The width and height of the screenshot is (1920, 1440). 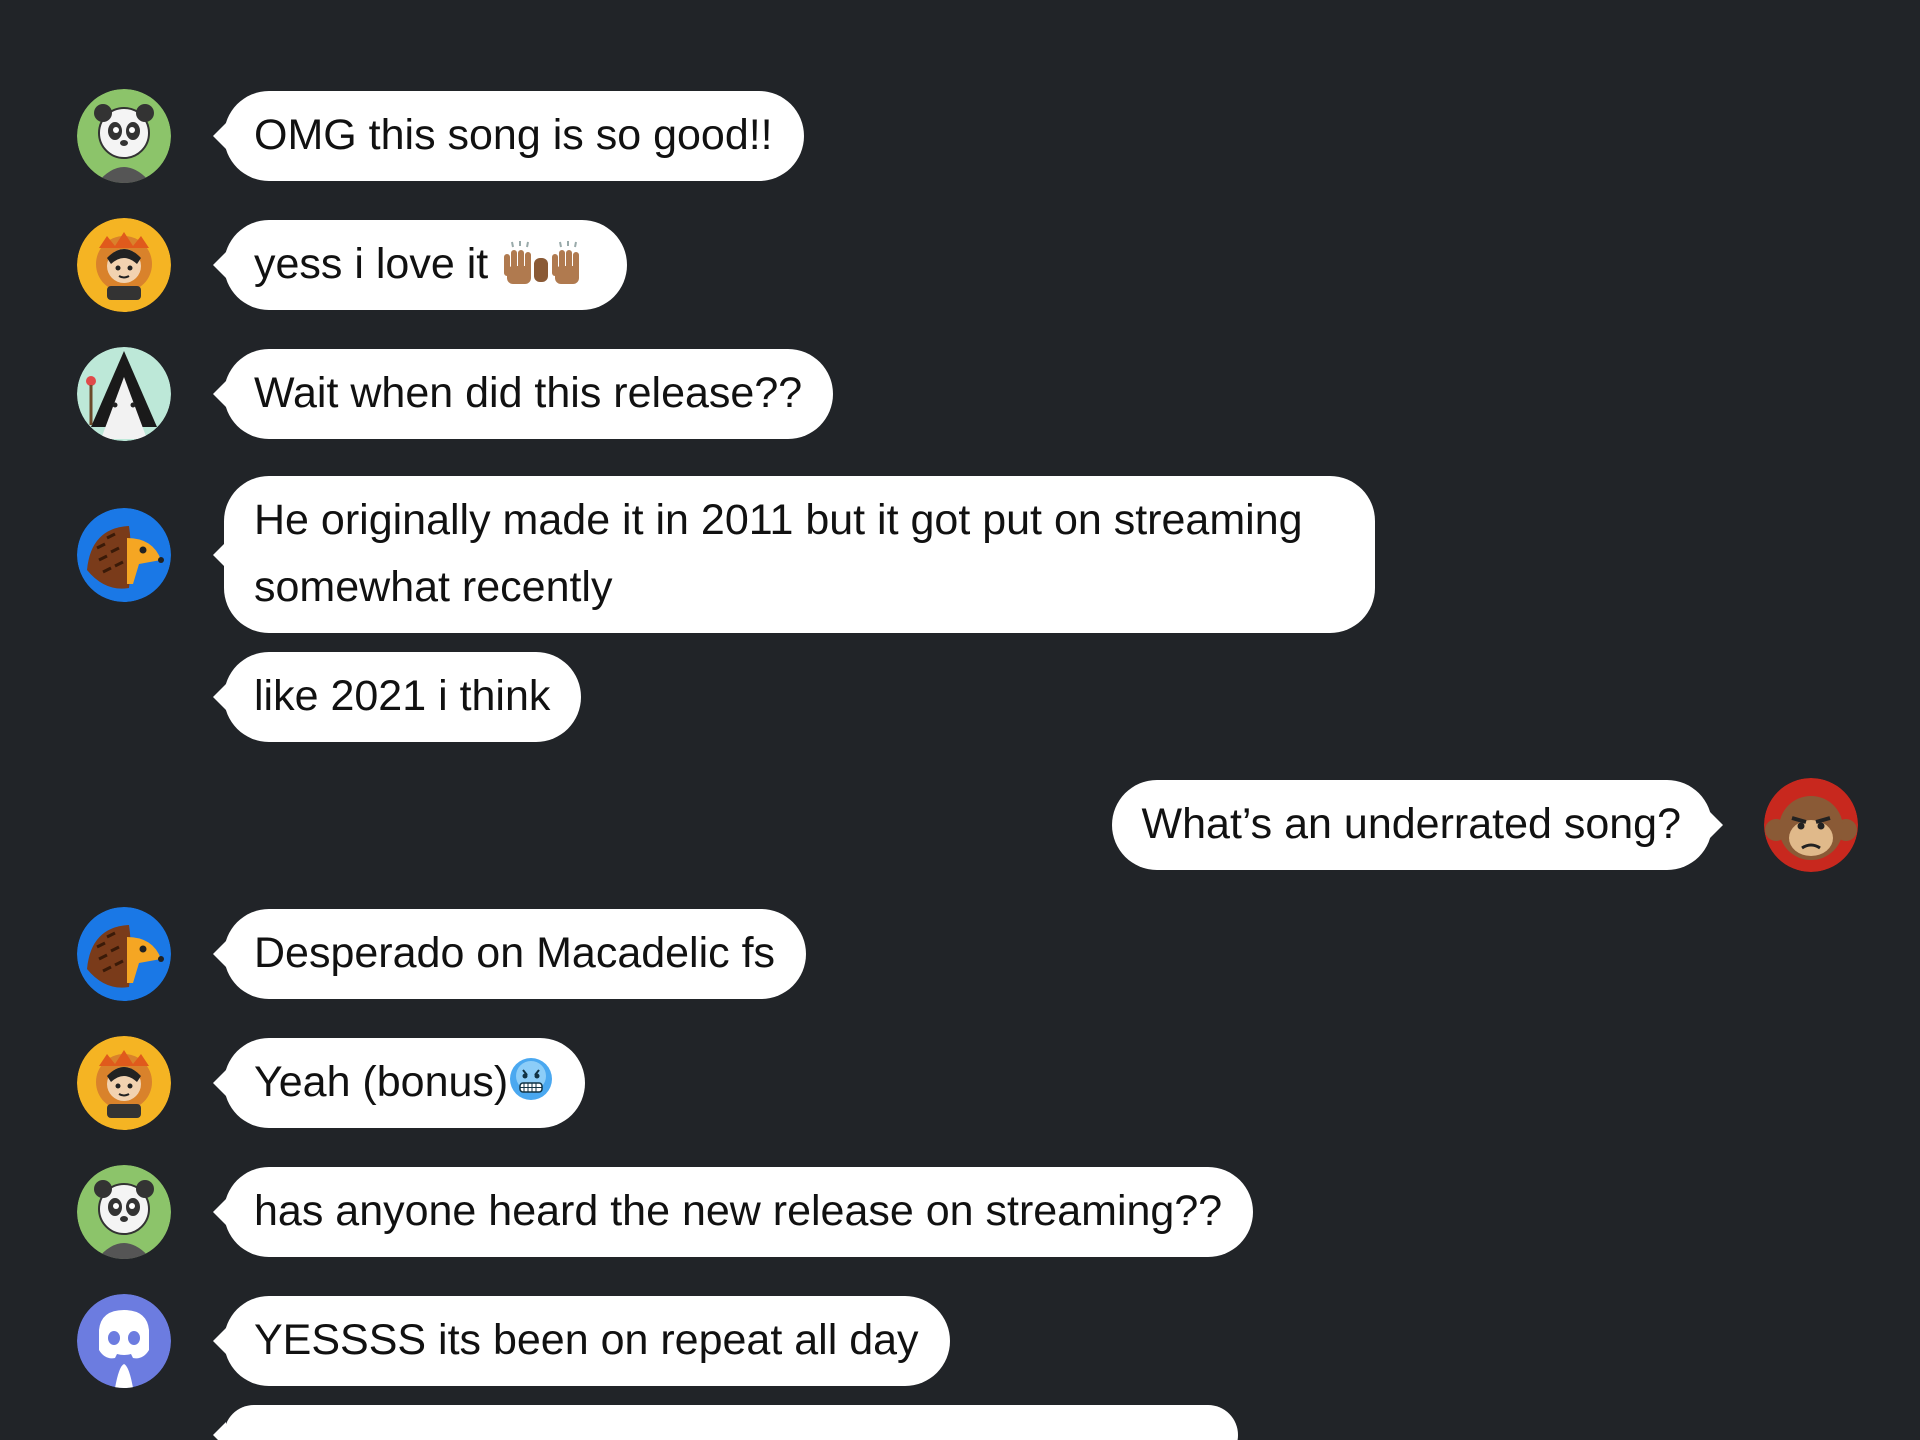 I want to click on message-bubble: Desperado on Macadelic fs, so click(x=509, y=954).